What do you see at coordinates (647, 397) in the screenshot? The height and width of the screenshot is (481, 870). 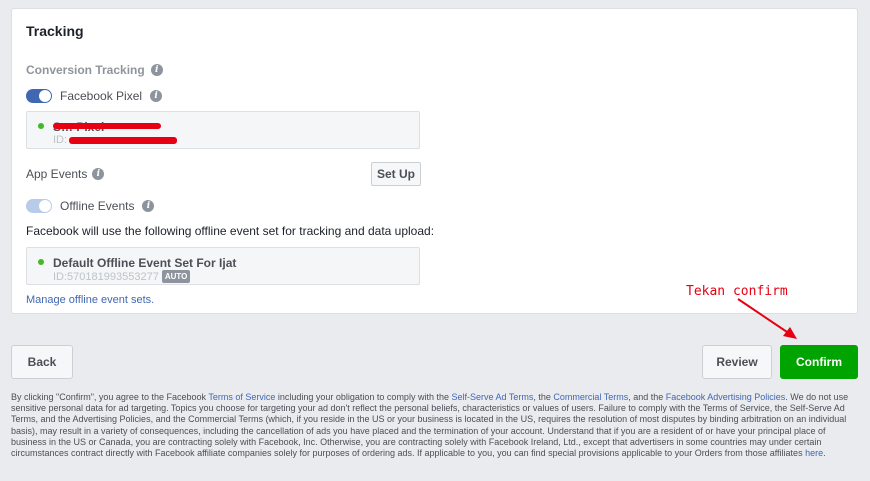 I see `legal-text-part: , and the` at bounding box center [647, 397].